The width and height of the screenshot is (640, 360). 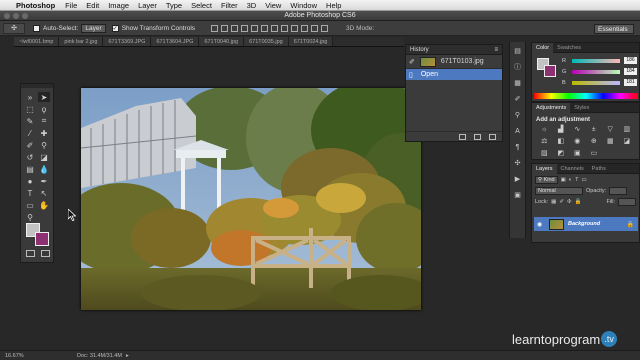 I want to click on blur-tool-icon: 💧, so click(x=44, y=169).